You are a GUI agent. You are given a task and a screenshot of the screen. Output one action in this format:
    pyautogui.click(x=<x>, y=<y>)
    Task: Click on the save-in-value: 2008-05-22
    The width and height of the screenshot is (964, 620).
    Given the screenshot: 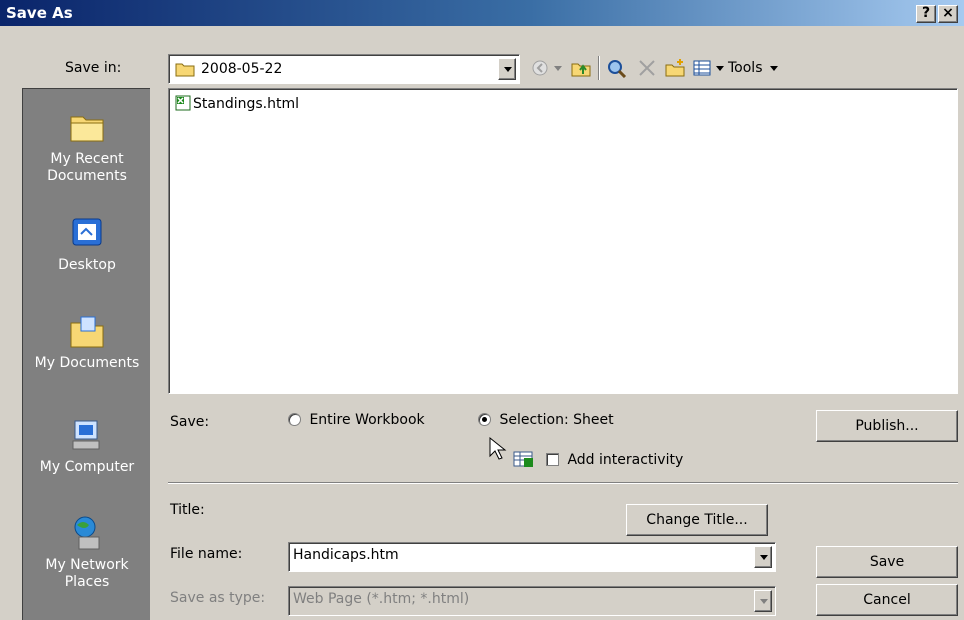 What is the action you would take?
    pyautogui.click(x=242, y=69)
    